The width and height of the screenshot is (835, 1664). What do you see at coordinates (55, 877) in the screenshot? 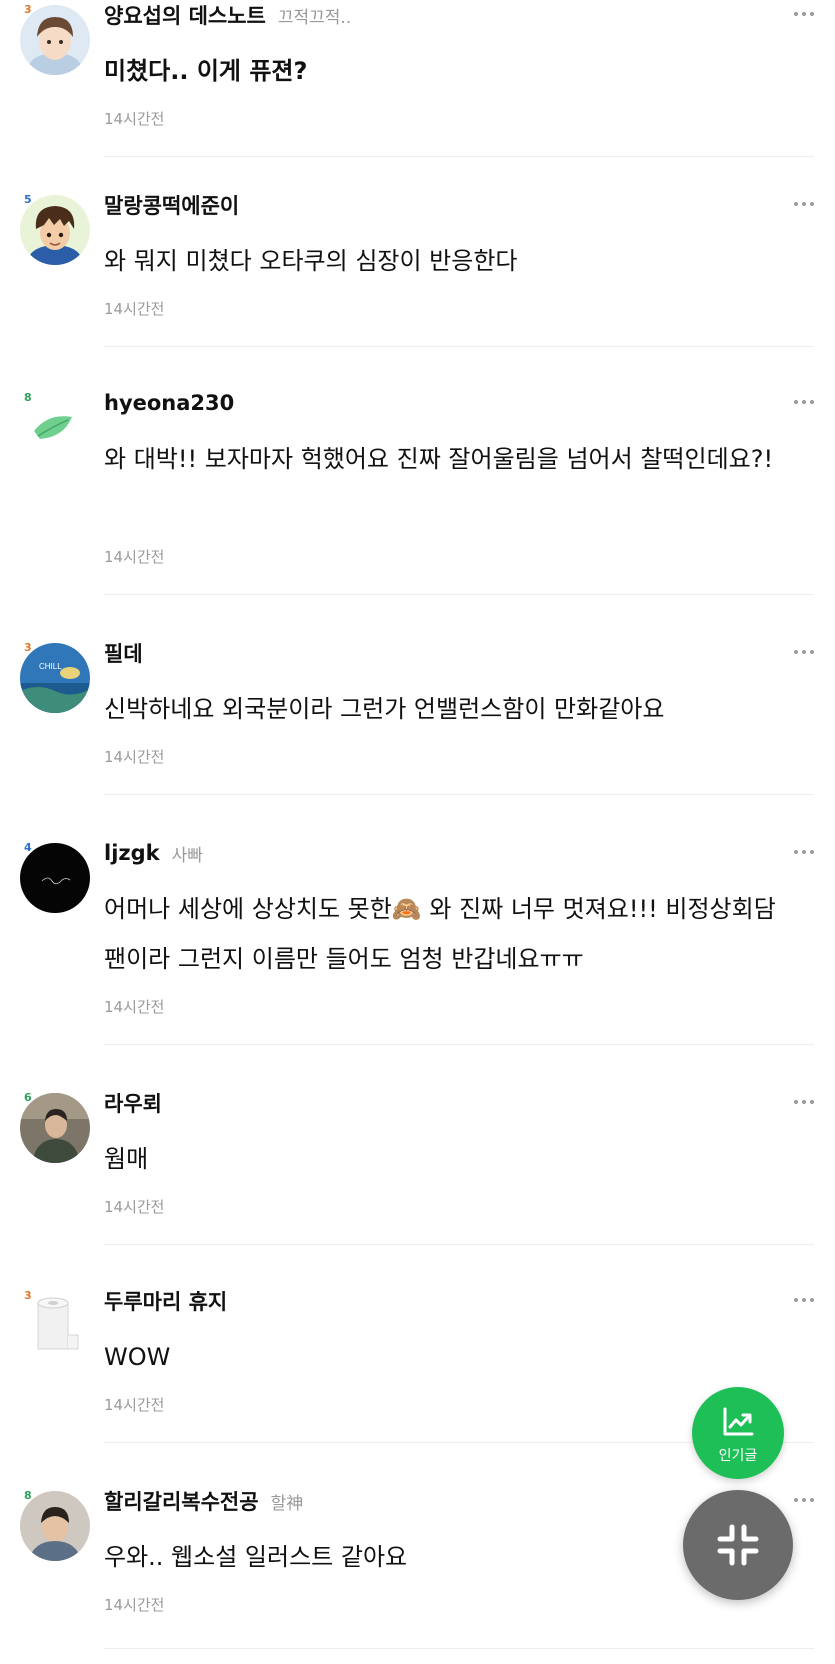
I see `avatar: 4` at bounding box center [55, 877].